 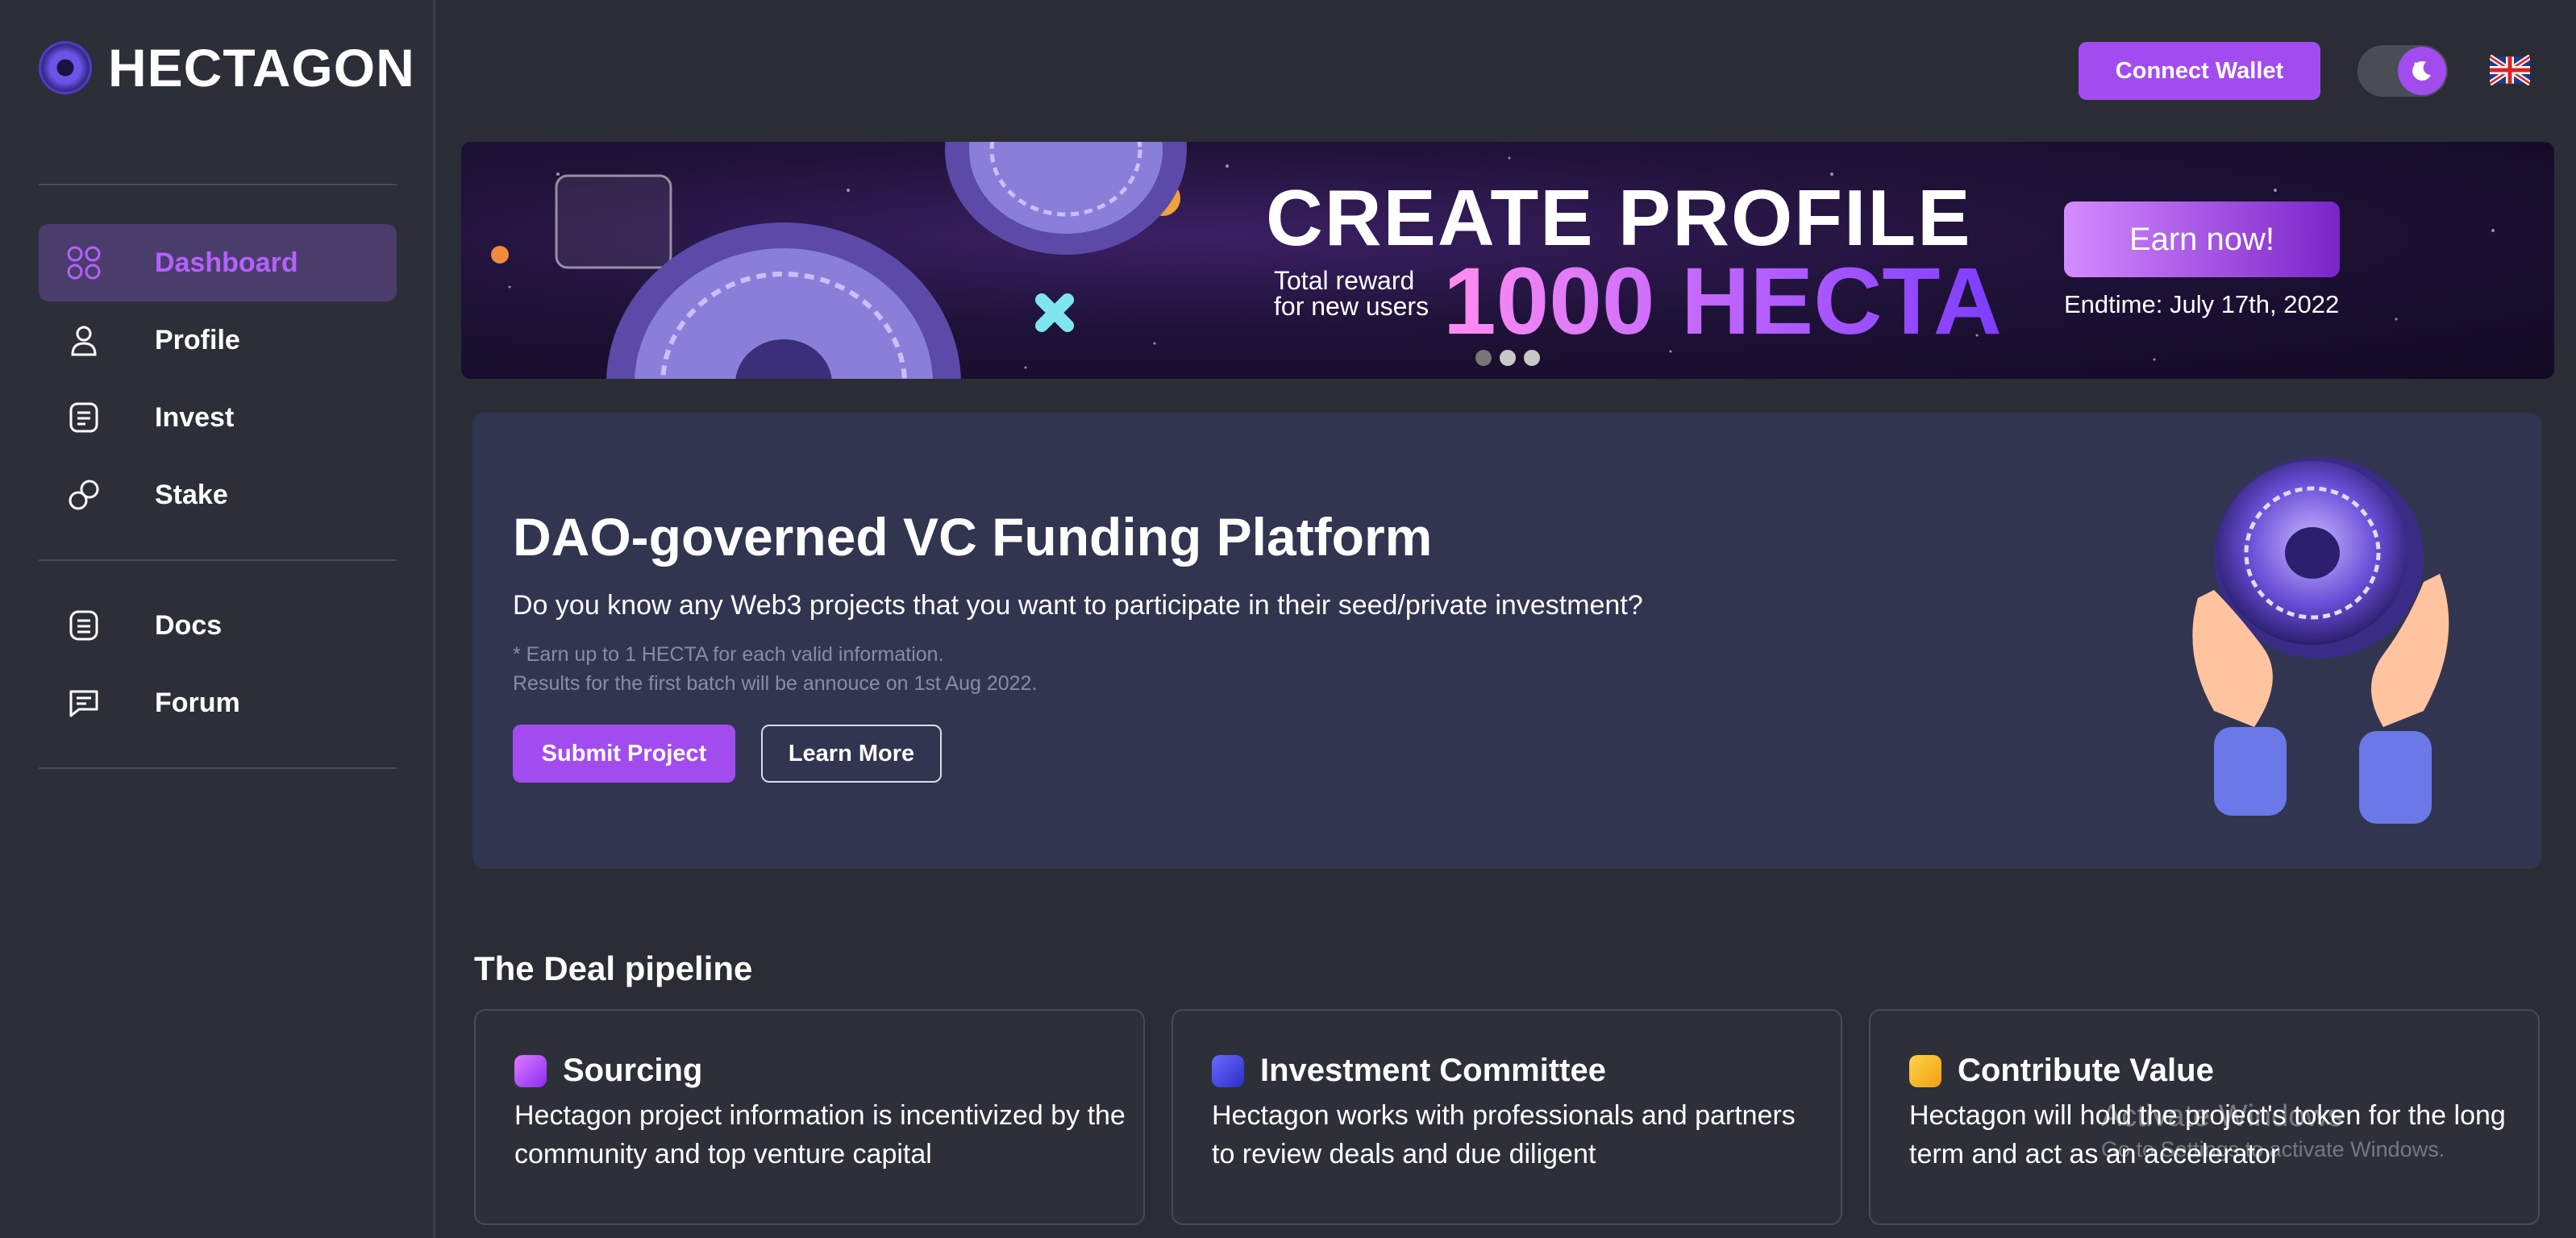 I want to click on pipeline-card-title: Contribute Value, so click(x=2086, y=1070).